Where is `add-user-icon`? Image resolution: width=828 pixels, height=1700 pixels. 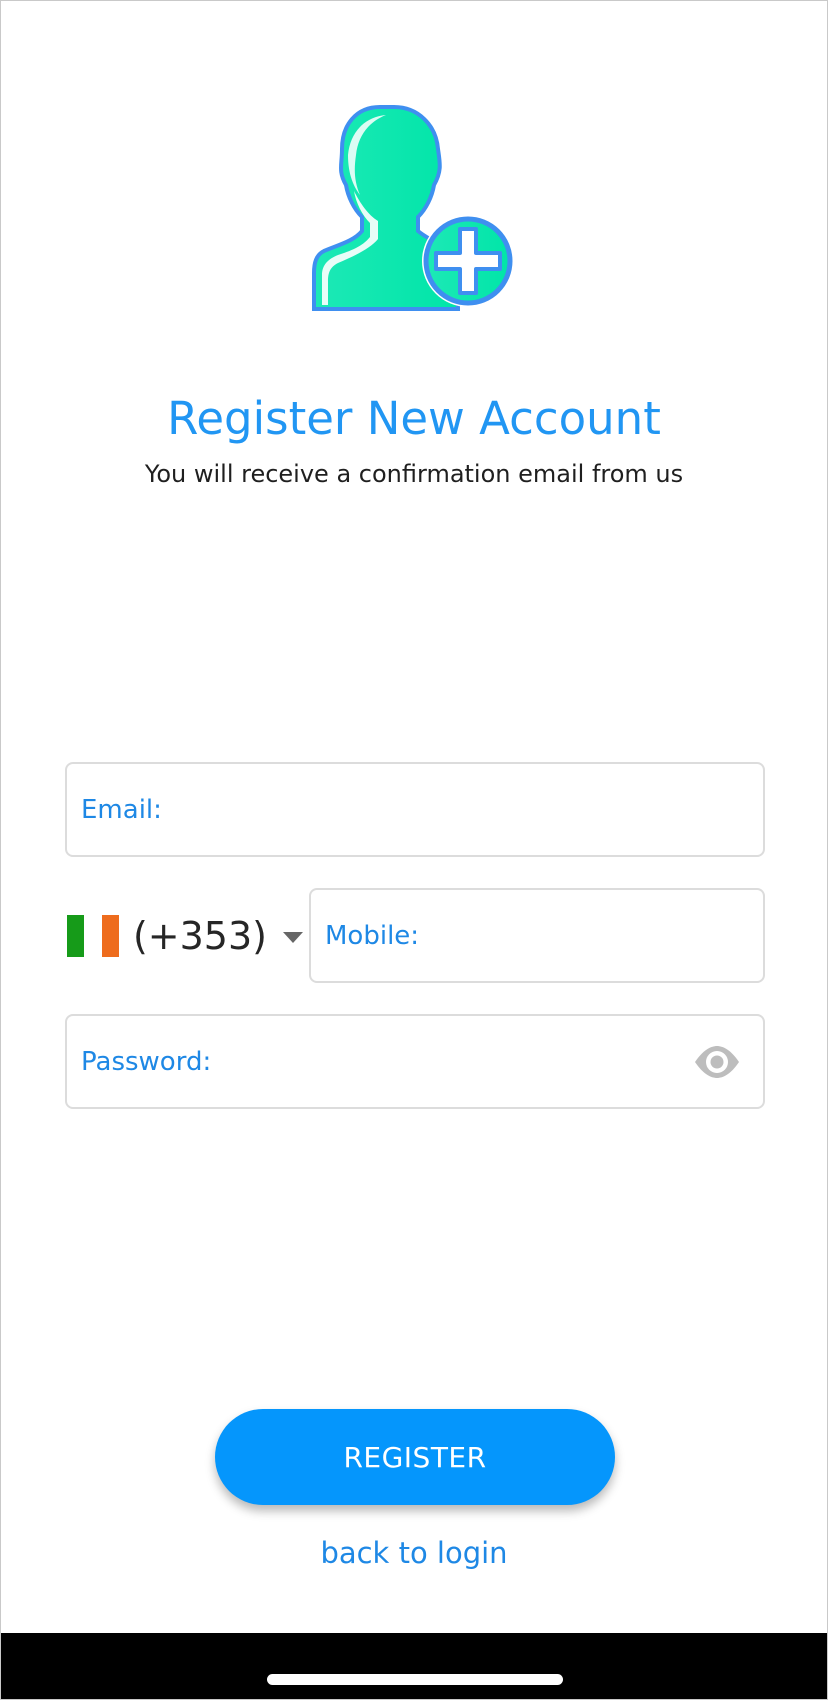 add-user-icon is located at coordinates (413, 208).